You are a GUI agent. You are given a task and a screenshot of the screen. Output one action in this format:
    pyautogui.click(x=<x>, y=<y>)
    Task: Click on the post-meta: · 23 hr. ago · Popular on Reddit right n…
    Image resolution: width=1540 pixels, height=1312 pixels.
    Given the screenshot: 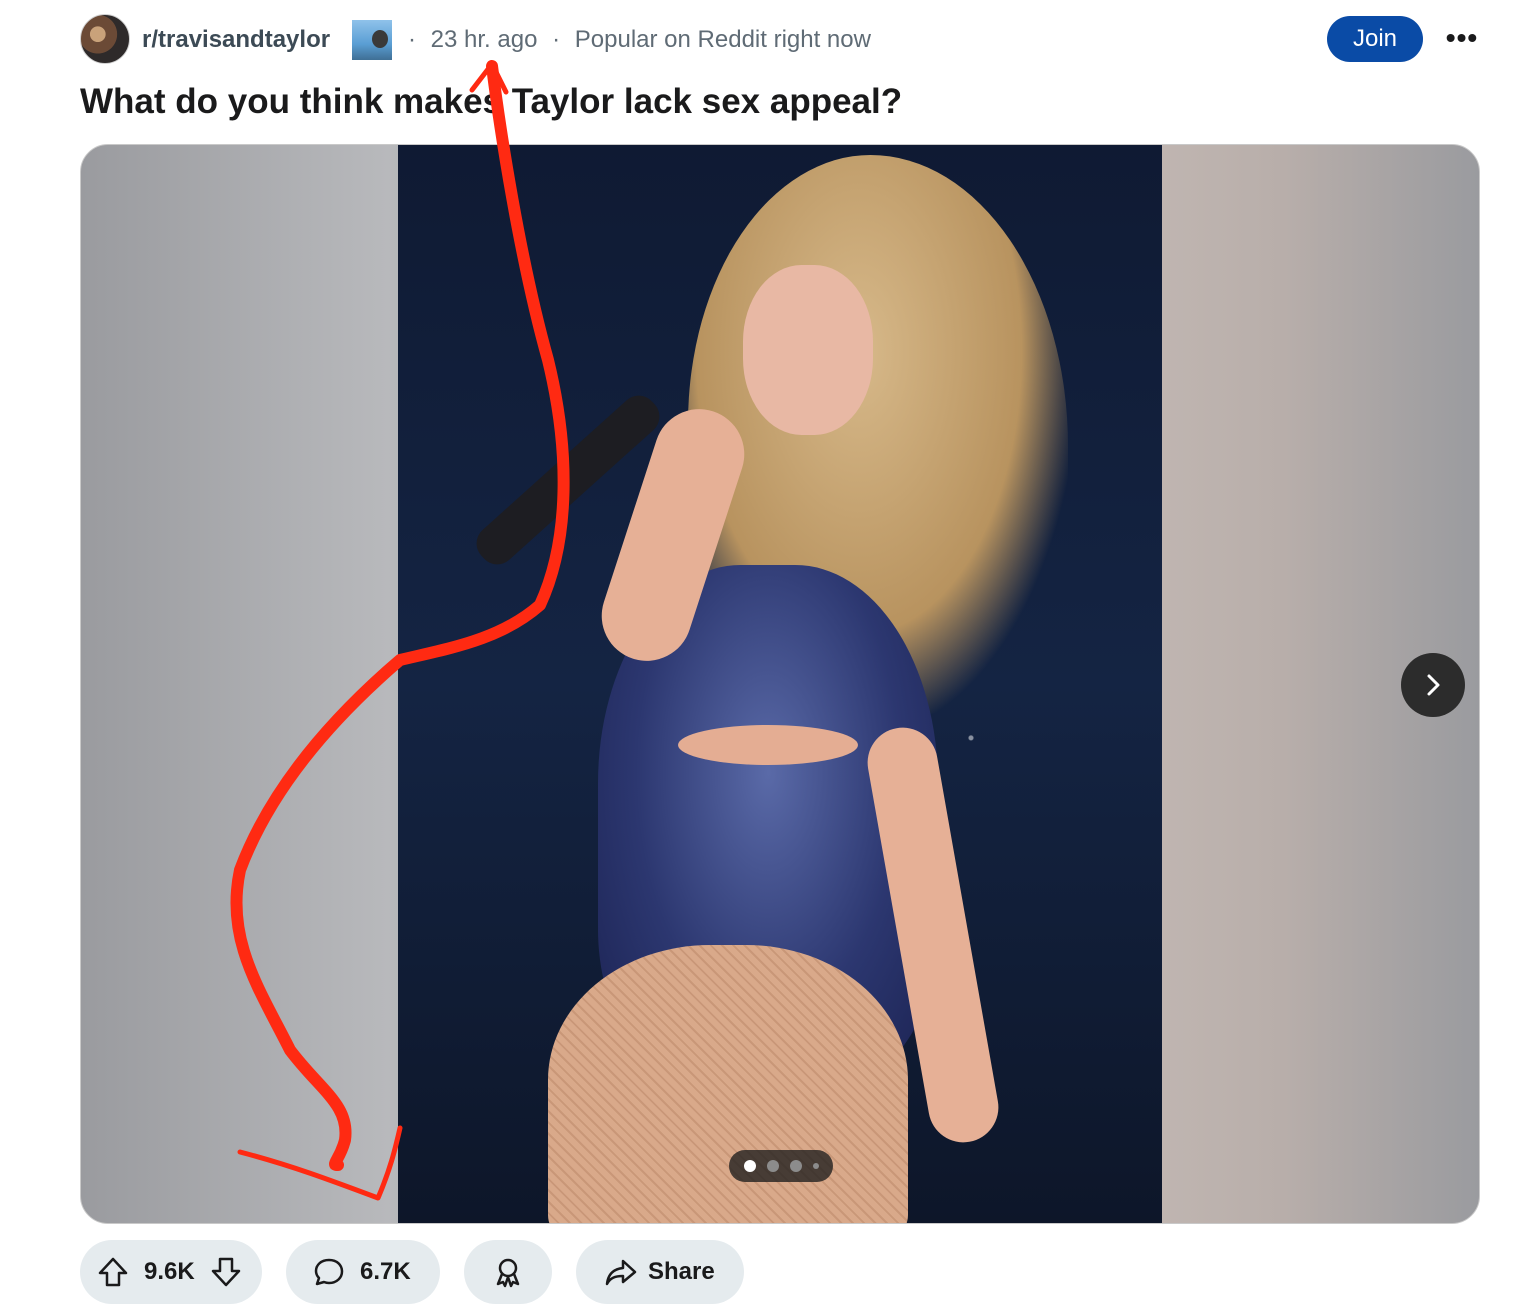 What is the action you would take?
    pyautogui.click(x=635, y=40)
    